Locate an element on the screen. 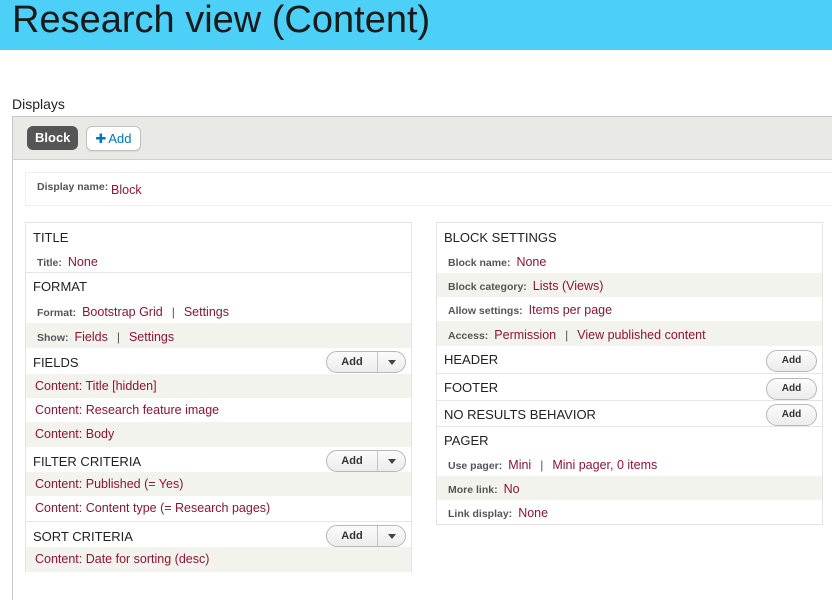 The image size is (832, 600). display-name-label: Display name: is located at coordinates (73, 187).